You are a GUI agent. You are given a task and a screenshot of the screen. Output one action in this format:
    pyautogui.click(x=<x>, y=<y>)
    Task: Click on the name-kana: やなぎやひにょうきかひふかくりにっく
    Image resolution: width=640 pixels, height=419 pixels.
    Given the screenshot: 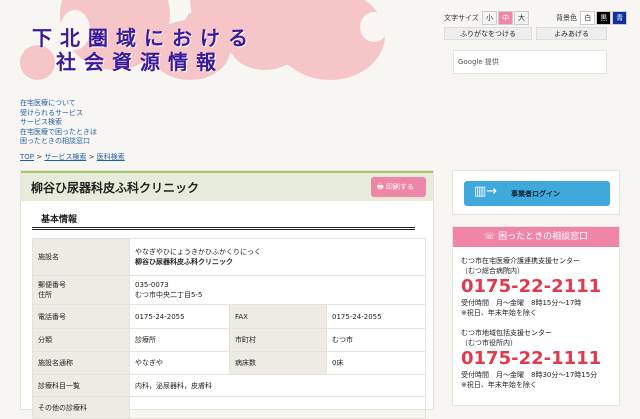 What is the action you would take?
    pyautogui.click(x=198, y=252)
    